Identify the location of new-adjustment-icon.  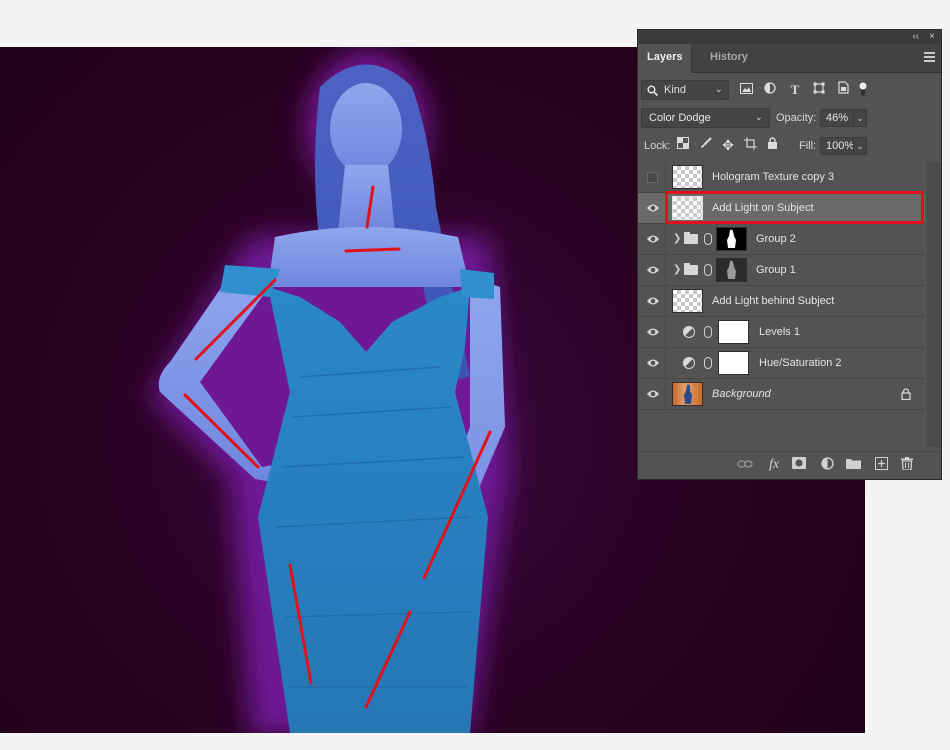
(827, 465).